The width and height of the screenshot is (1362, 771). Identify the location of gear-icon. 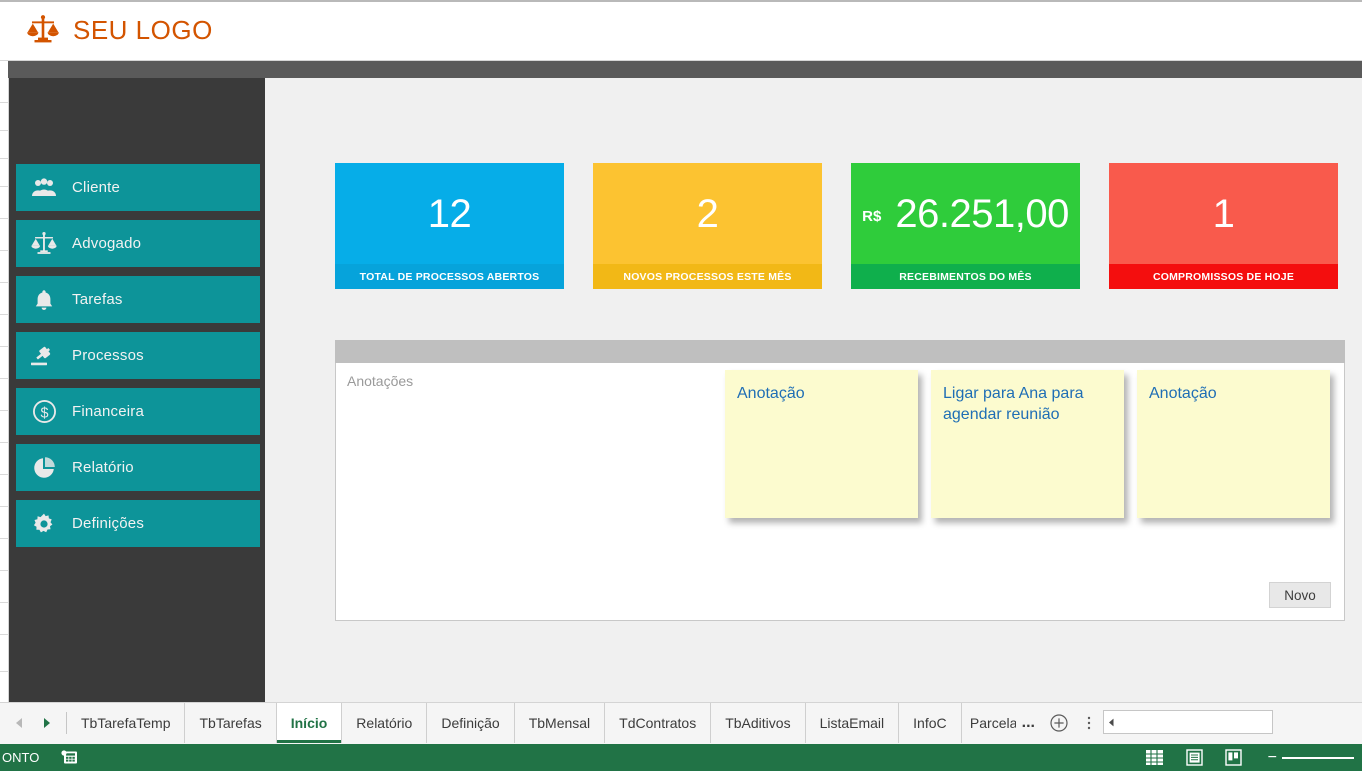
(44, 524).